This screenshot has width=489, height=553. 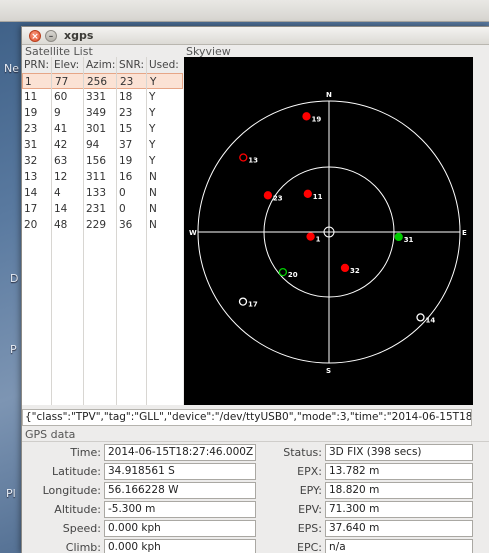 I want to click on desktop-top-panel, so click(x=244, y=11).